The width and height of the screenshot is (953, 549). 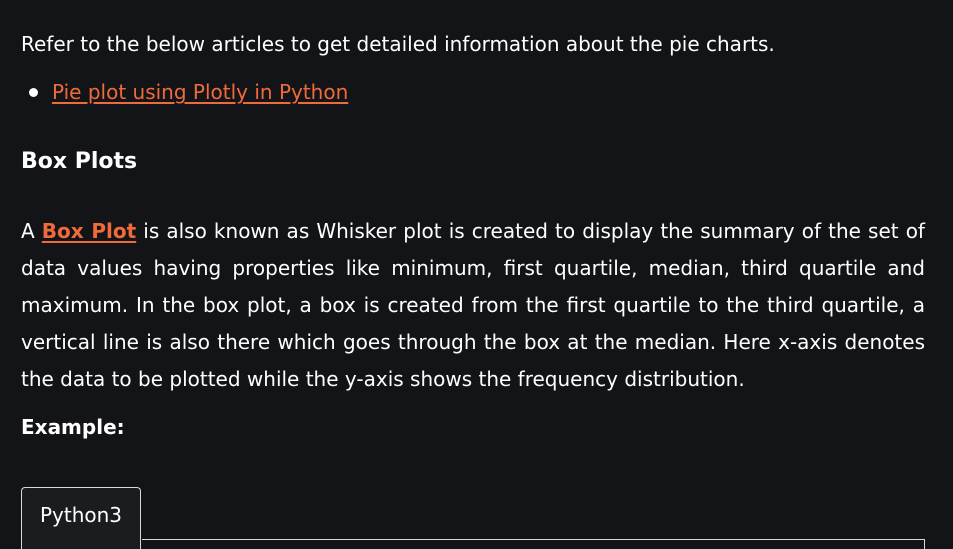 I want to click on code-tabs: Python3, so click(x=473, y=518).